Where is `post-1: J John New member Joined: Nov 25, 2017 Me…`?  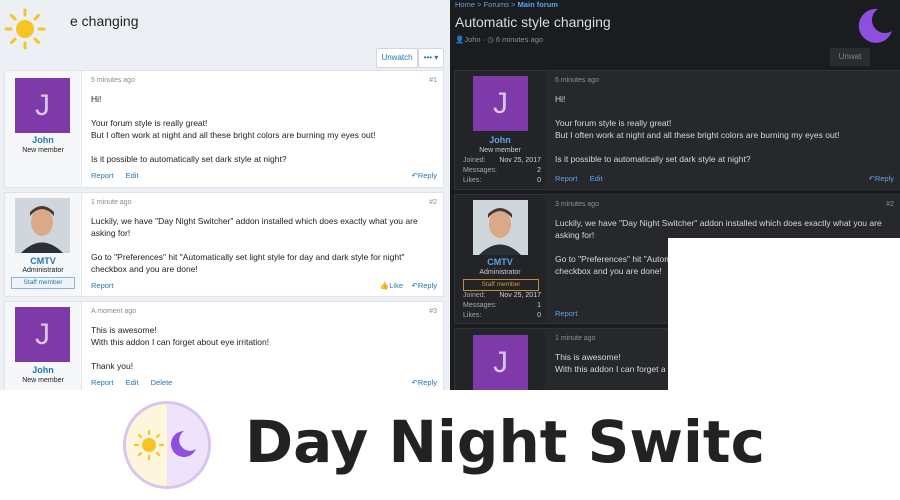
post-1: J John New member Joined: Nov 25, 2017 Me… is located at coordinates (677, 130).